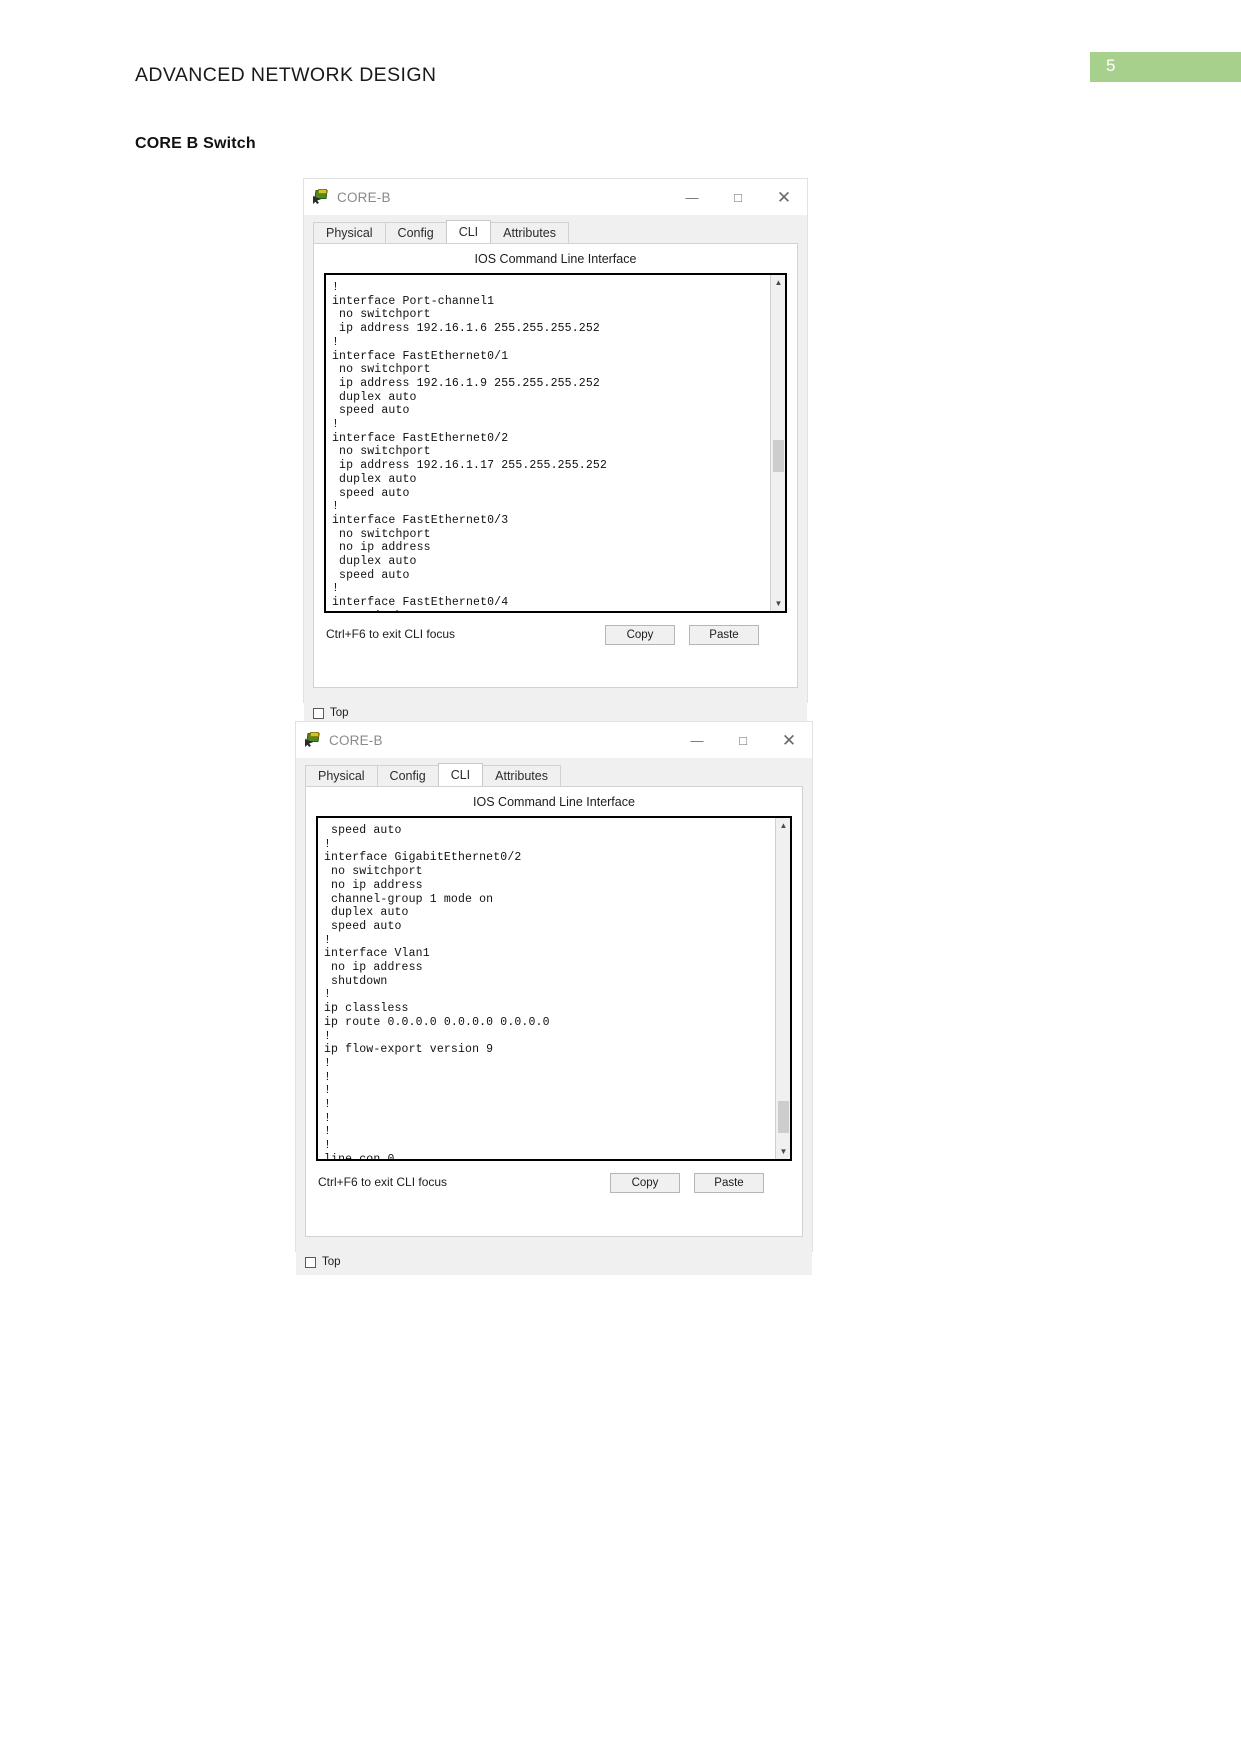 Image resolution: width=1241 pixels, height=1754 pixels. I want to click on cli-scrollbar-1: ▲ ▼, so click(777, 443).